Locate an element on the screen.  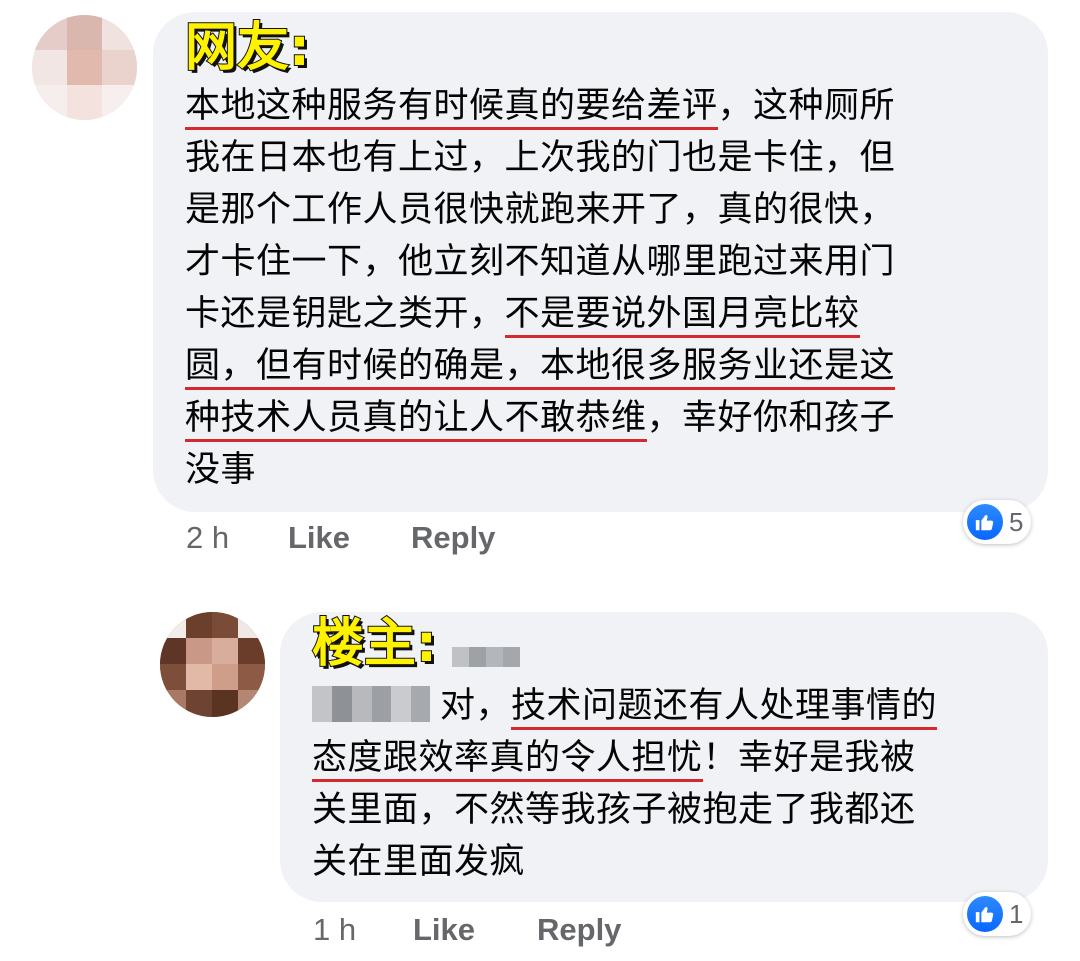
reaction-count: 5 is located at coordinates (997, 522).